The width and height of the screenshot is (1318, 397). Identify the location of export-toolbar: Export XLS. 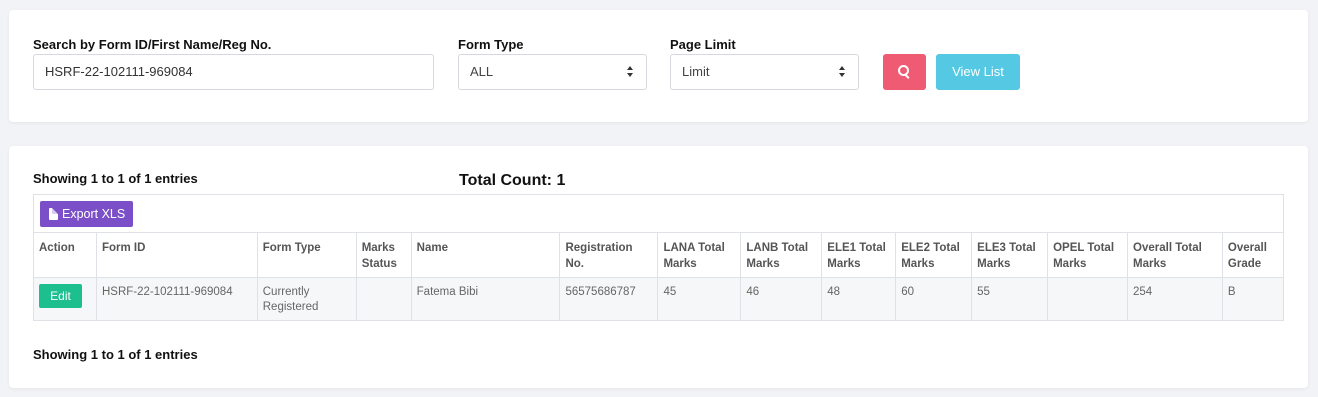
(658, 213).